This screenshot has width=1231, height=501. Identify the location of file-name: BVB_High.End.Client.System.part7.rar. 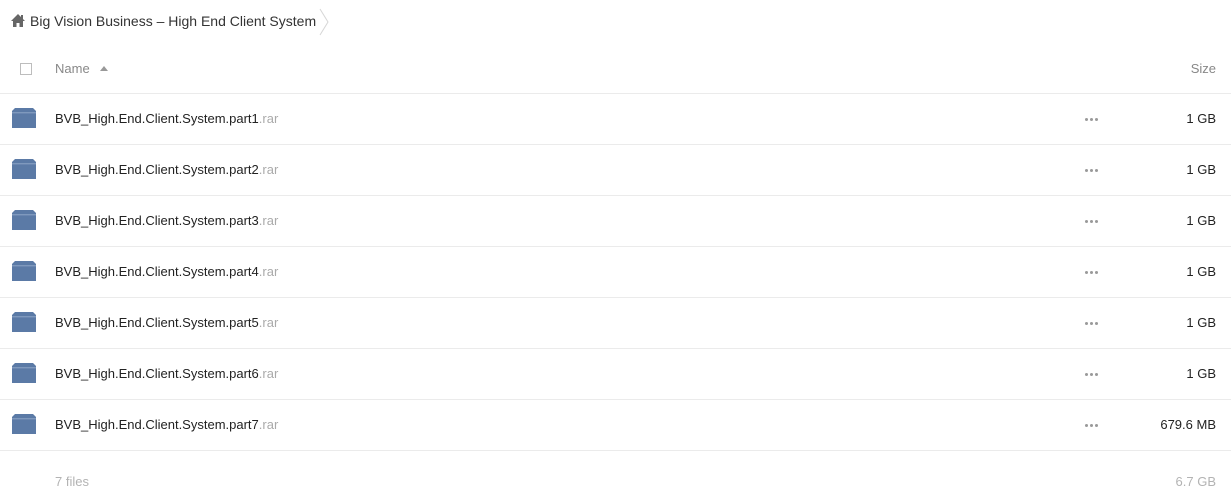
(166, 424).